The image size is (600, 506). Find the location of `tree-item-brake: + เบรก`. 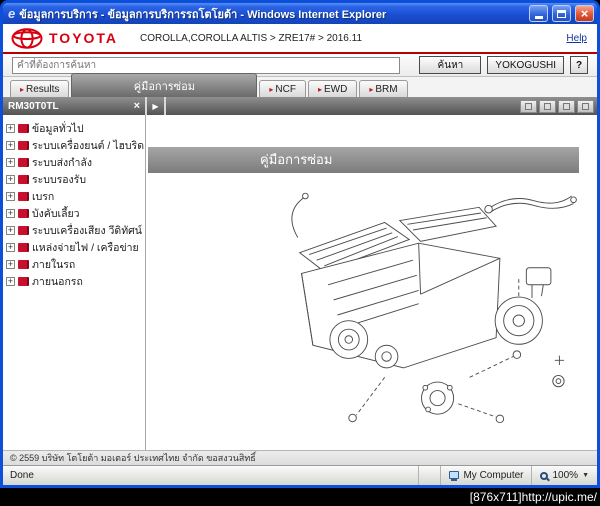

tree-item-brake: + เบรก is located at coordinates (75, 196).